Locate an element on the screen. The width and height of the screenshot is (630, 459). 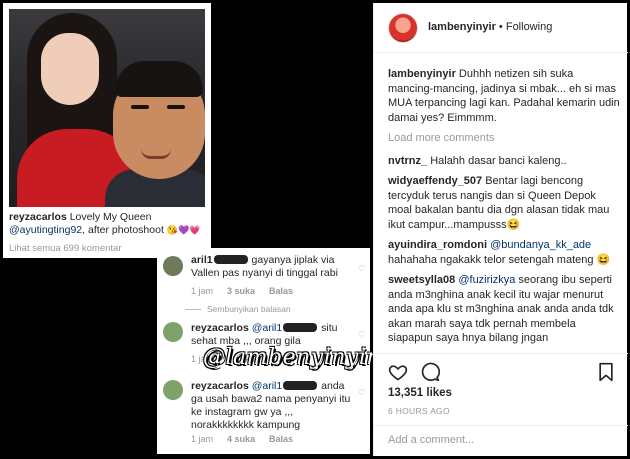
comment-username: ayuindira_romdoni is located at coordinates (437, 245).